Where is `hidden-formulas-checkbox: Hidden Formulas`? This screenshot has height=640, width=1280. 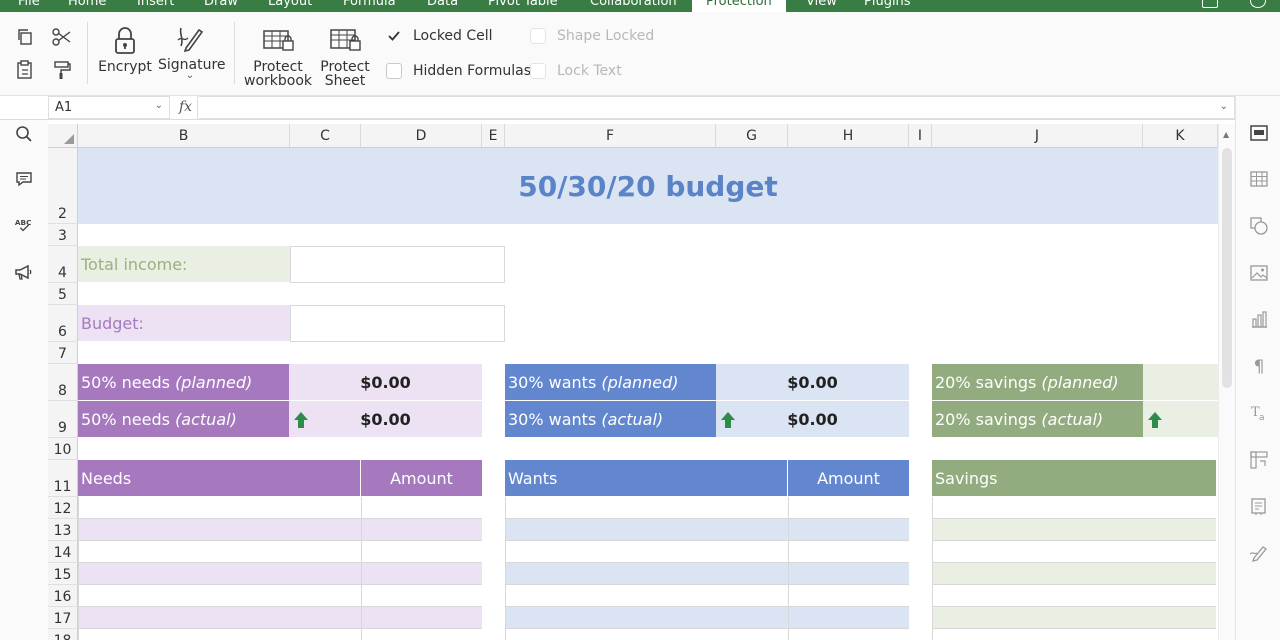 hidden-formulas-checkbox: Hidden Formulas is located at coordinates (458, 71).